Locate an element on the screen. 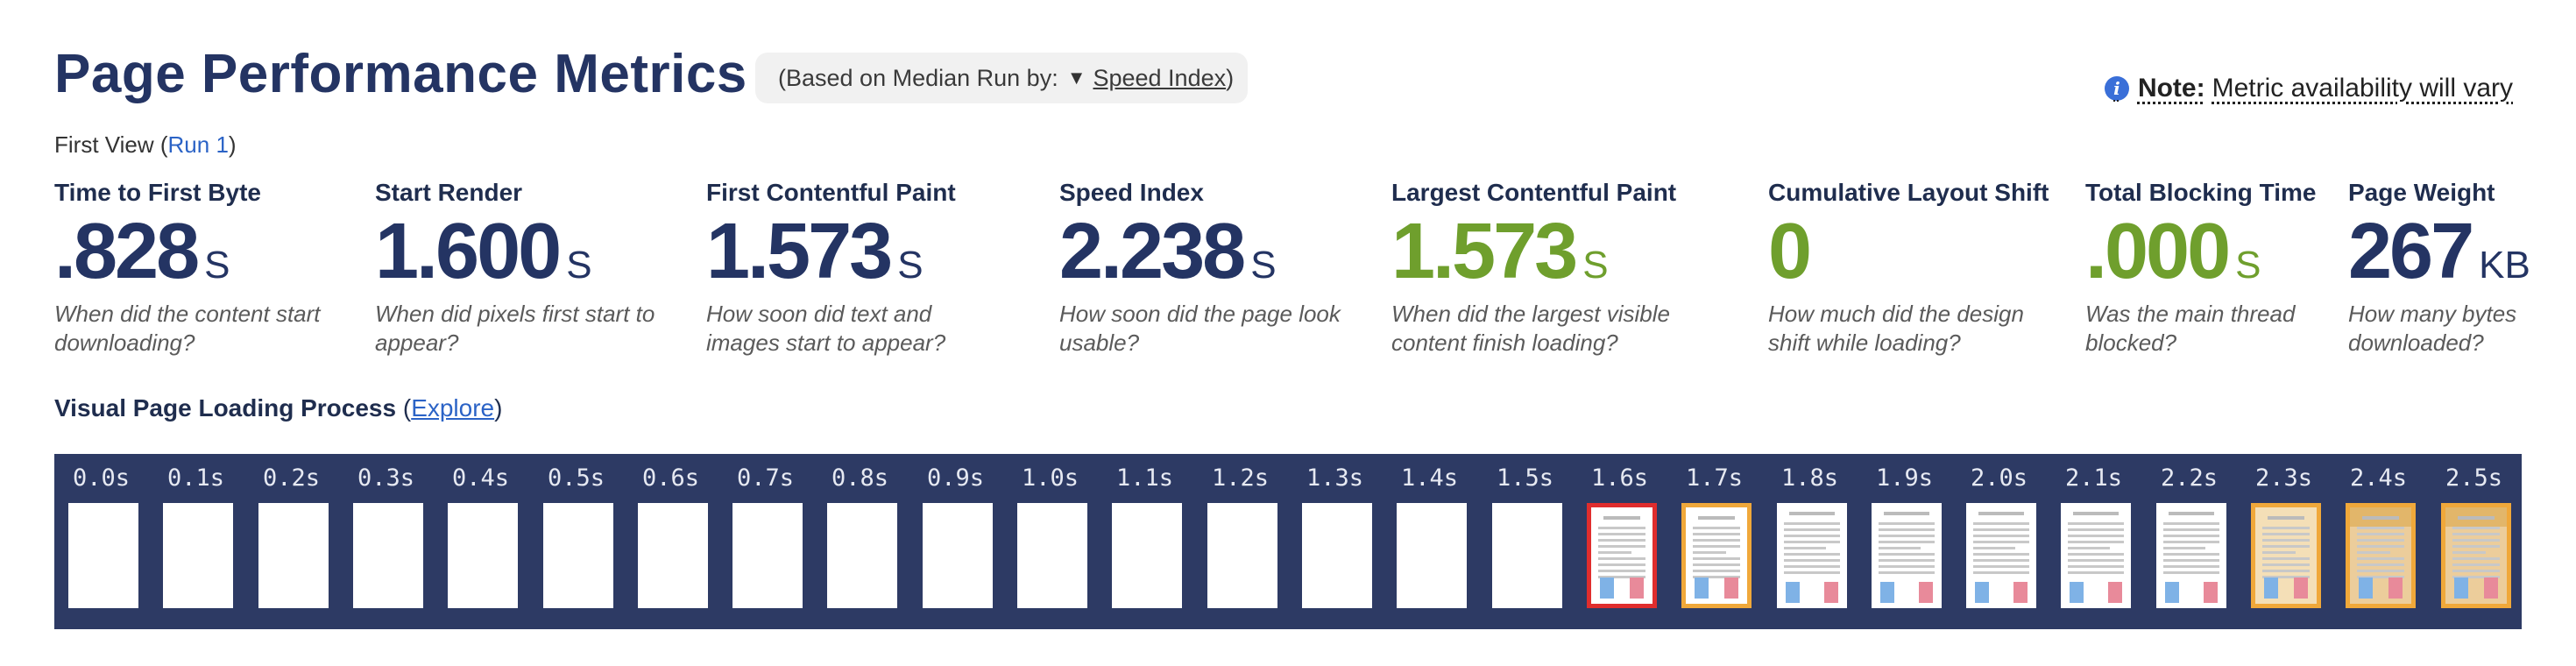 The width and height of the screenshot is (2576, 666). filmstrip-frame: 1.4s is located at coordinates (1429, 541).